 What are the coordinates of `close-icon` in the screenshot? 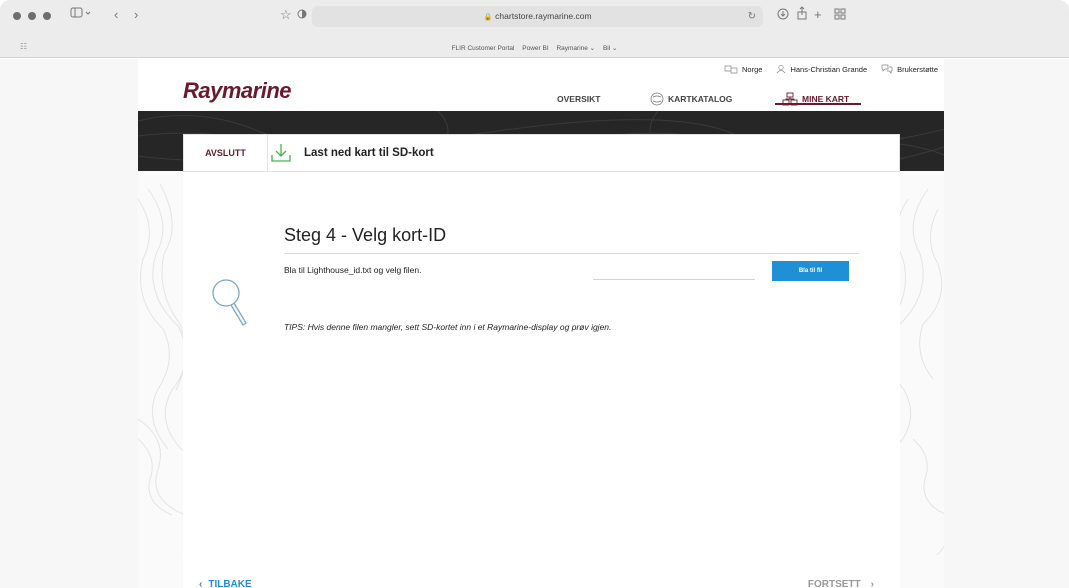 It's located at (17, 16).